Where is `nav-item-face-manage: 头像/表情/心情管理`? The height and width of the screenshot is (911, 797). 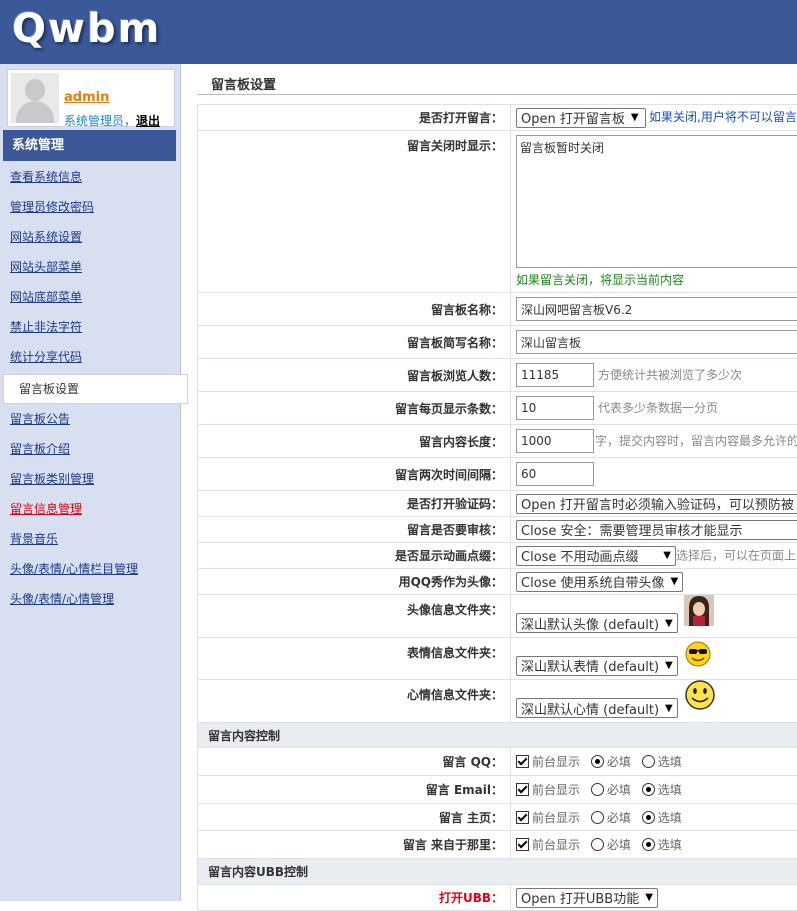
nav-item-face-manage: 头像/表情/心情管理 is located at coordinates (90, 601).